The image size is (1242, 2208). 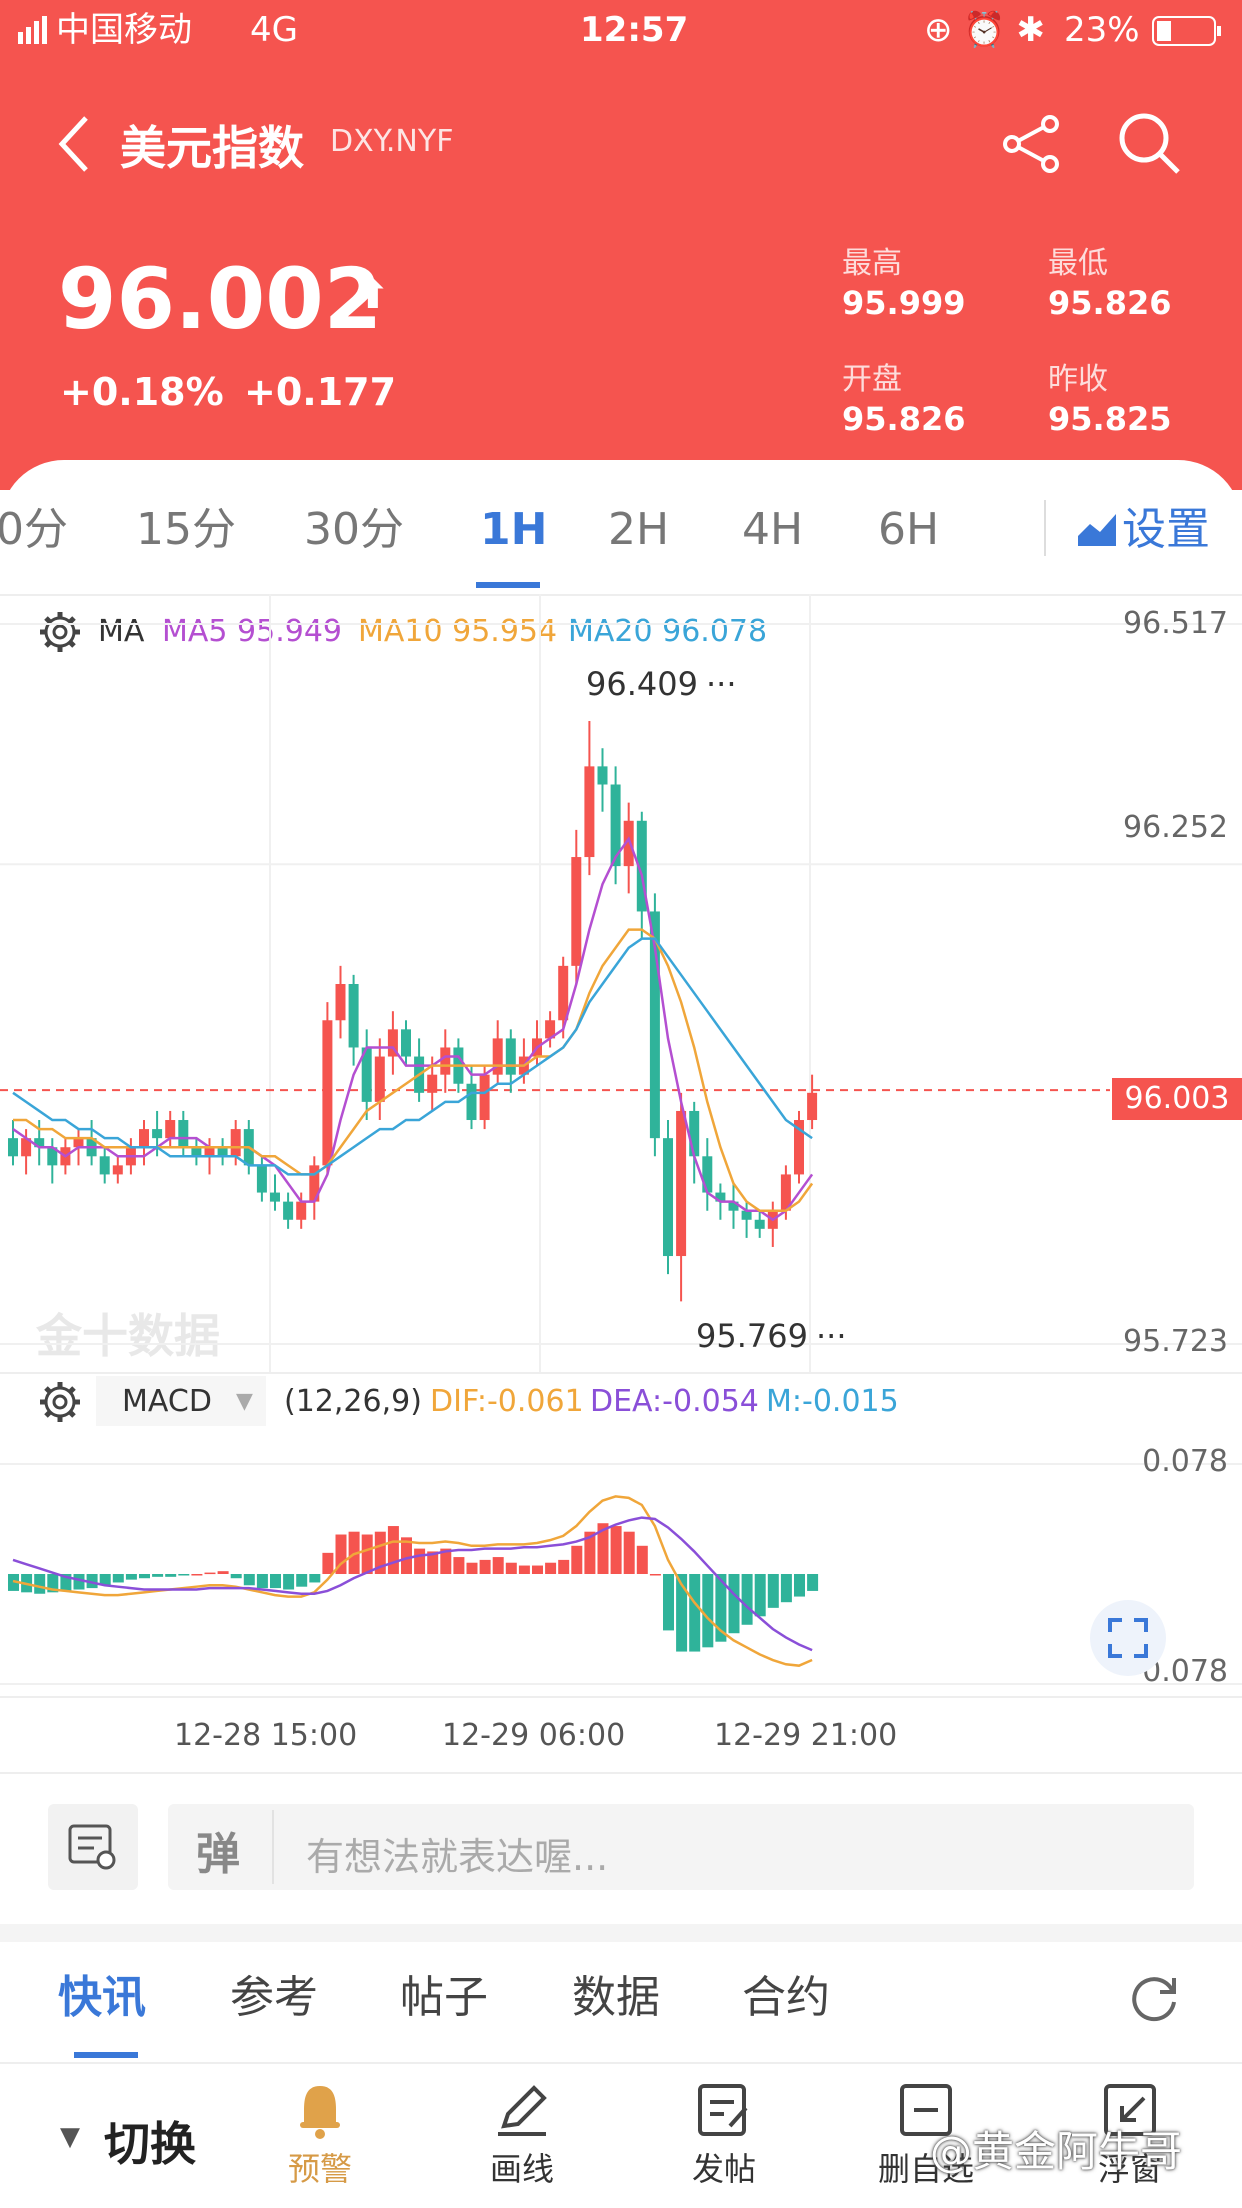 I want to click on chart-settings-icon, so click(x=1098, y=529).